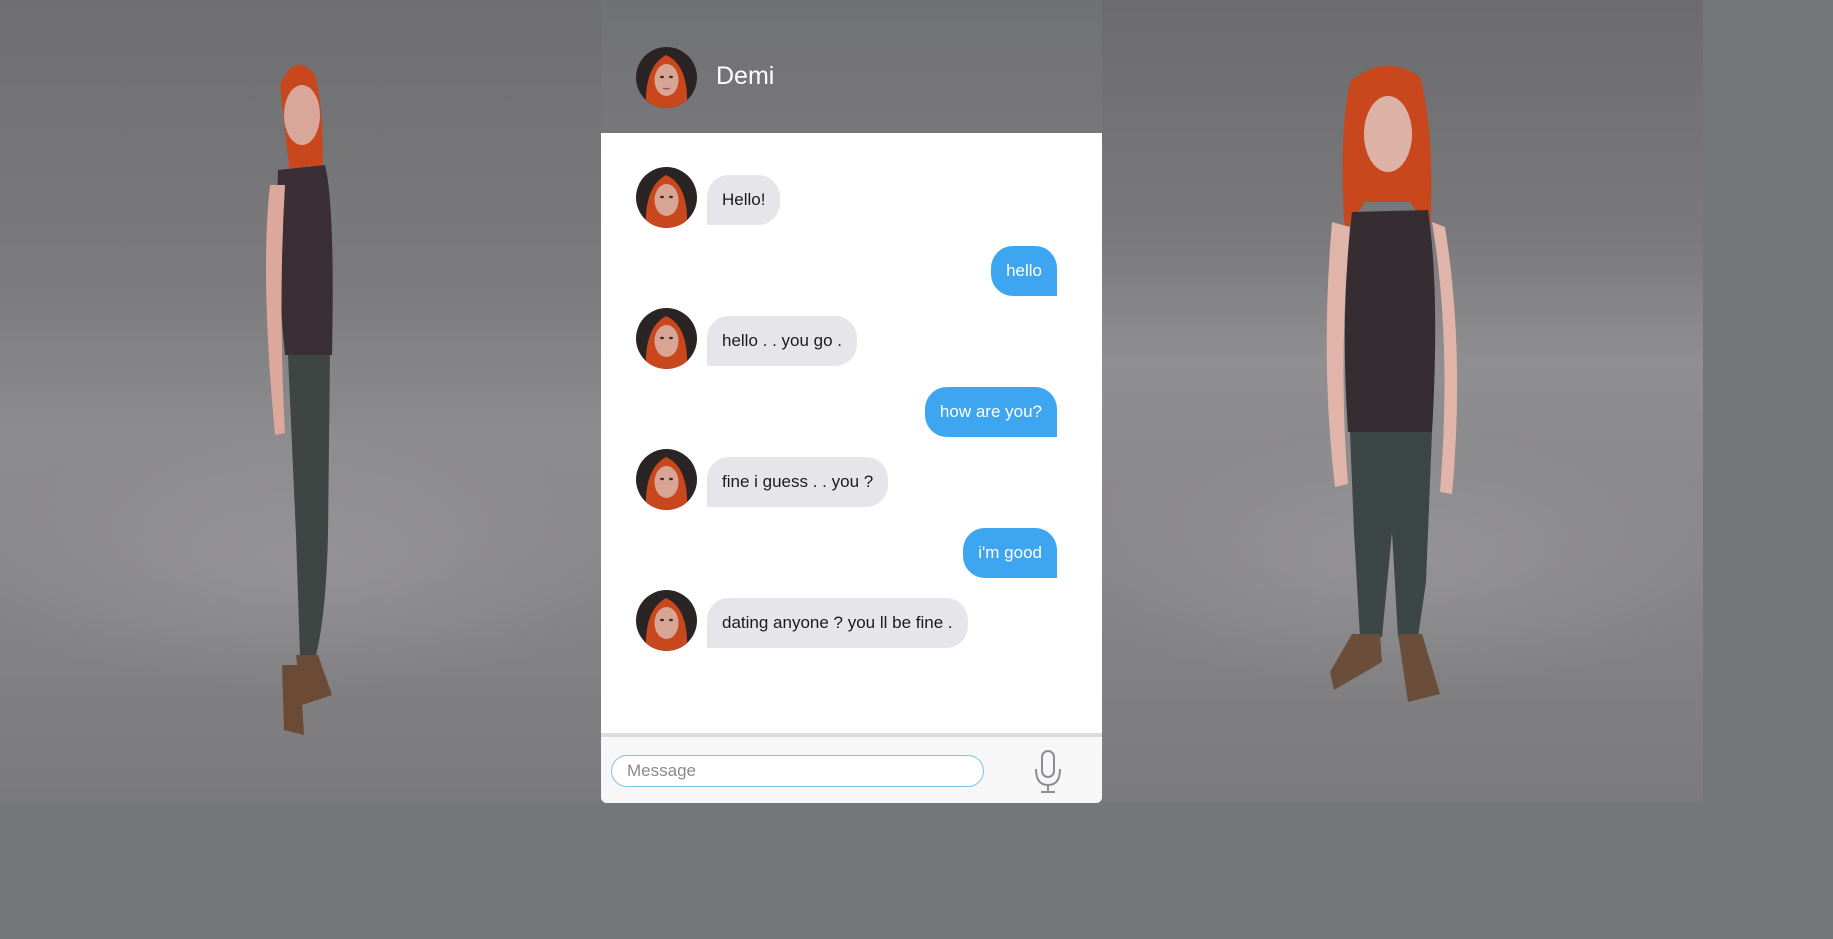  I want to click on chat-header: Demi, so click(851, 66).